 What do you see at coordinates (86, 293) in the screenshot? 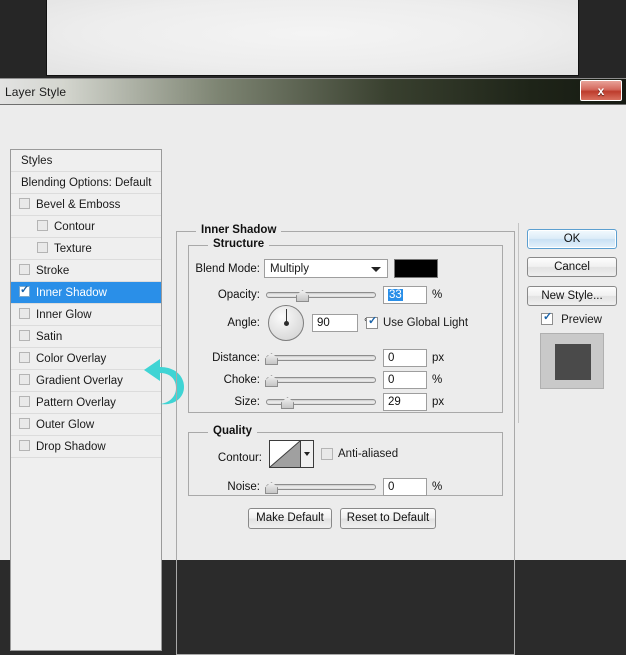
I see `styles-list-item-inner-shadow: Inner Shadow` at bounding box center [86, 293].